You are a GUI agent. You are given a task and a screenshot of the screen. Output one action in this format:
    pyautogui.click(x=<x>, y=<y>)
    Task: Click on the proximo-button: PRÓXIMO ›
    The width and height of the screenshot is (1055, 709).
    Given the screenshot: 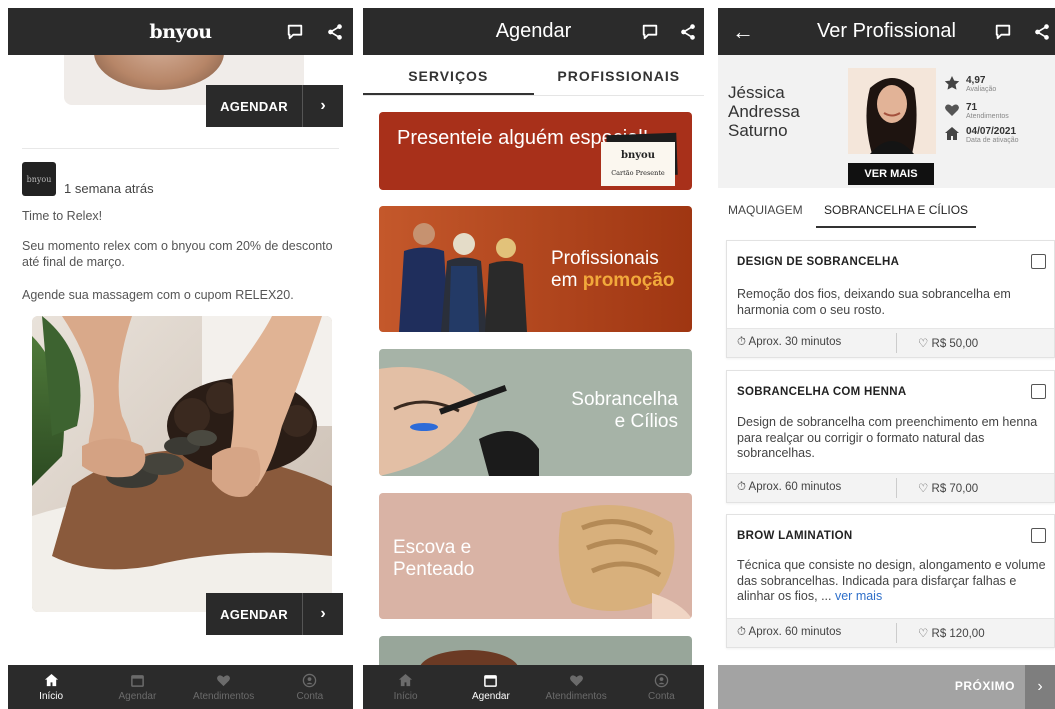 What is the action you would take?
    pyautogui.click(x=886, y=687)
    